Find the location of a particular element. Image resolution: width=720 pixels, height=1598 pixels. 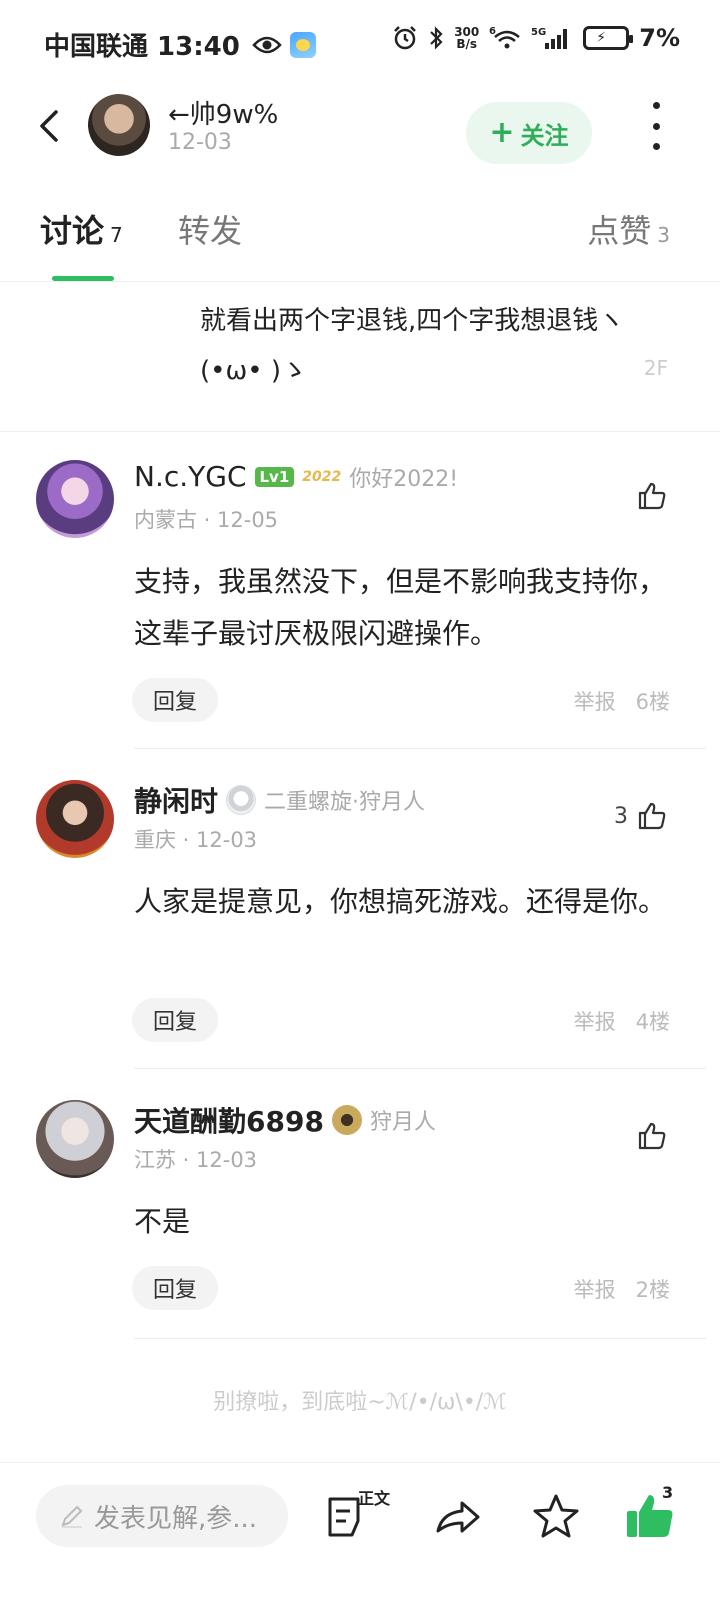

like-count-badge: 3 is located at coordinates (668, 1492).